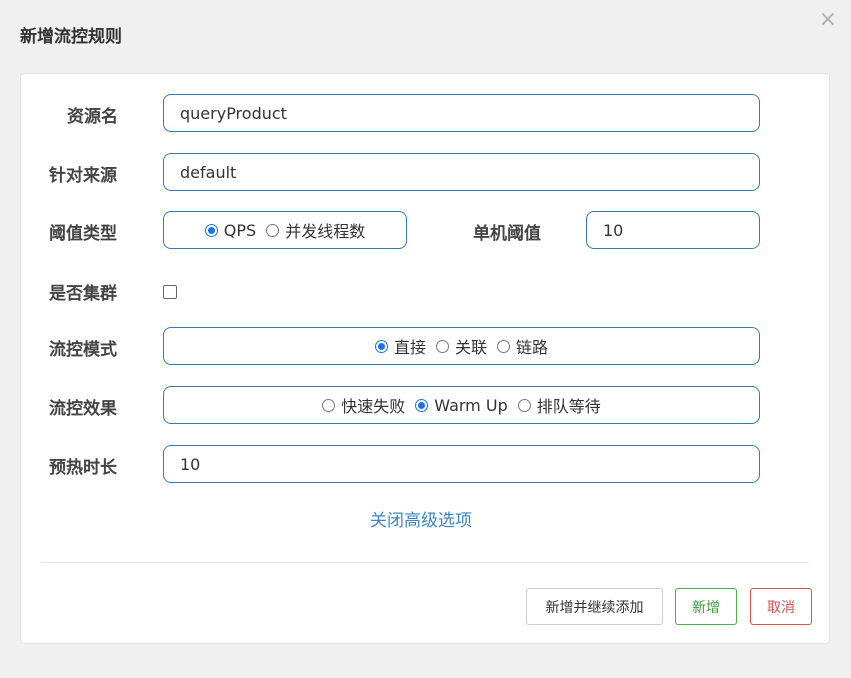  I want to click on cluster-checkbox, so click(170, 292).